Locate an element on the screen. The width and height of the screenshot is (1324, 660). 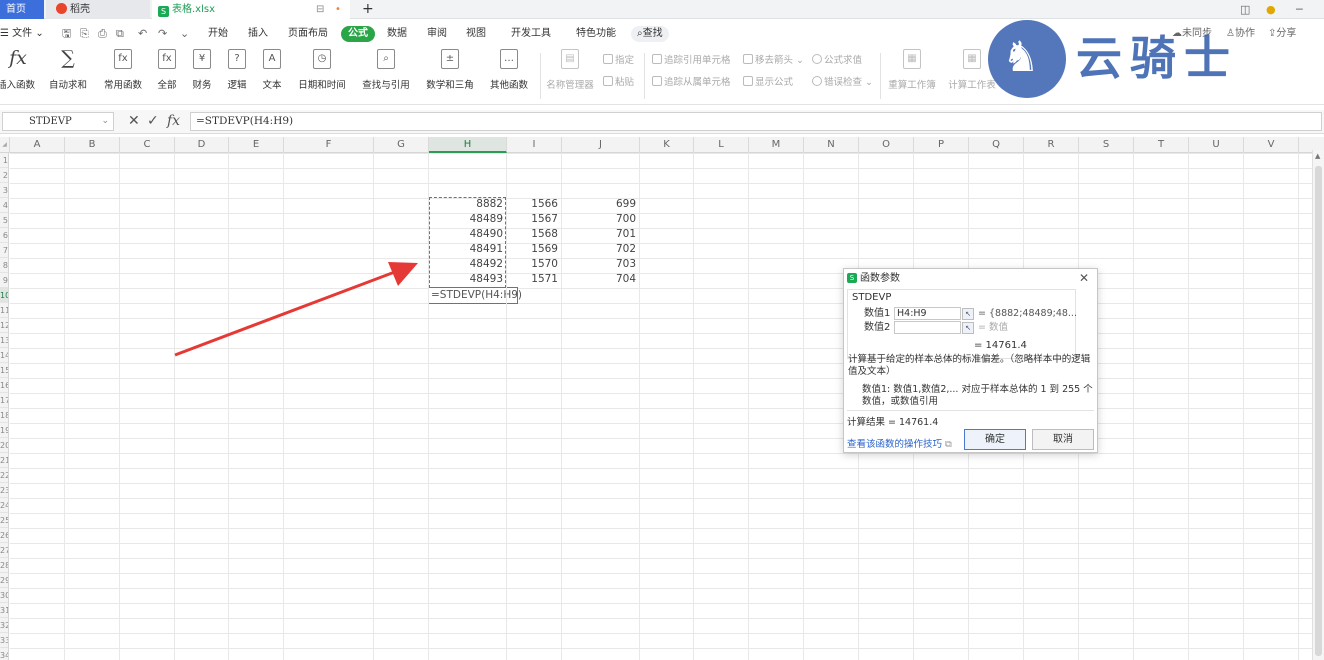
cell-j7: 702 is located at coordinates (601, 249).